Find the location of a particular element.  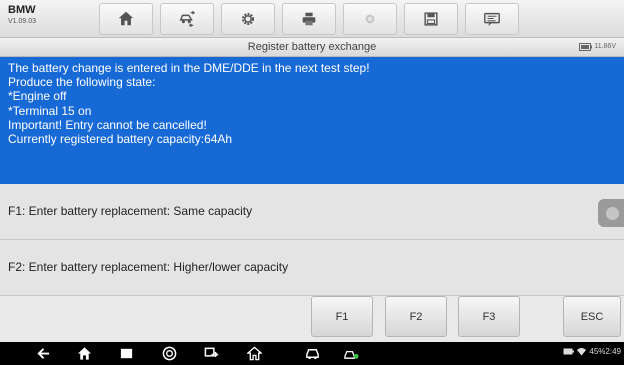

data-logging-icon is located at coordinates (492, 19).